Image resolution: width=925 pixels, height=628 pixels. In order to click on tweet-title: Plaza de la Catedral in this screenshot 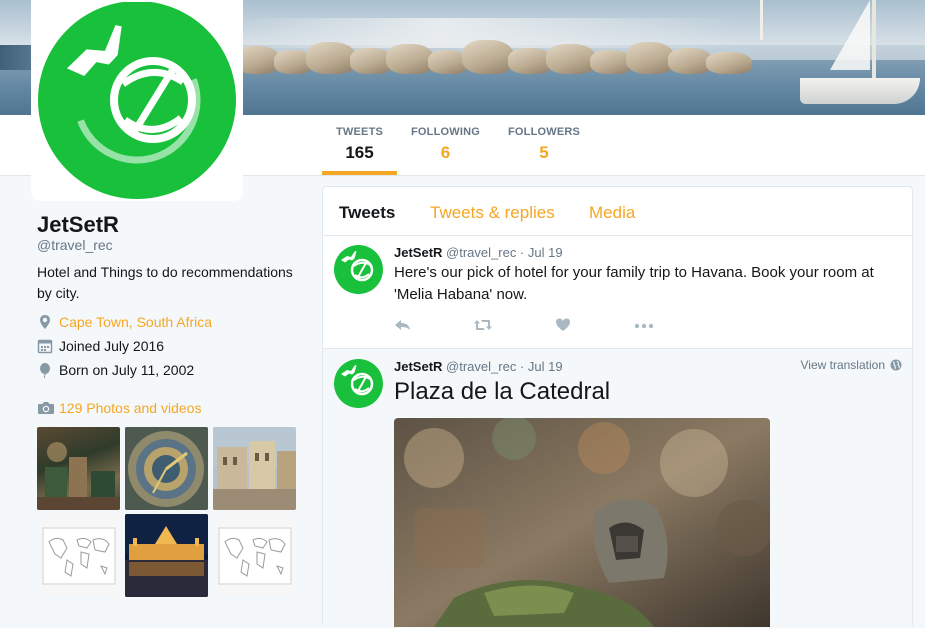, I will do `click(502, 391)`.